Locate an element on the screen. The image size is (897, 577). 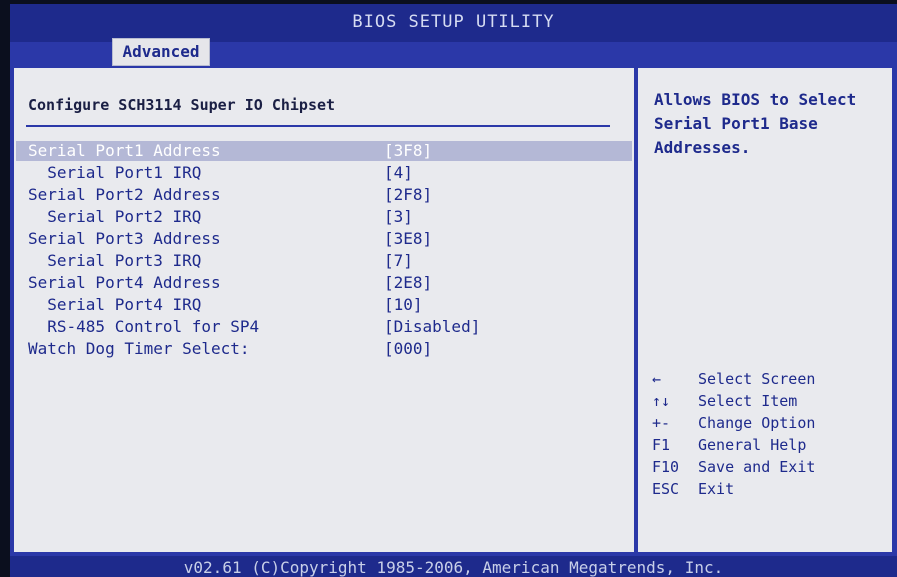
app-title: BIOS SETUP UTILITY is located at coordinates (453, 22).